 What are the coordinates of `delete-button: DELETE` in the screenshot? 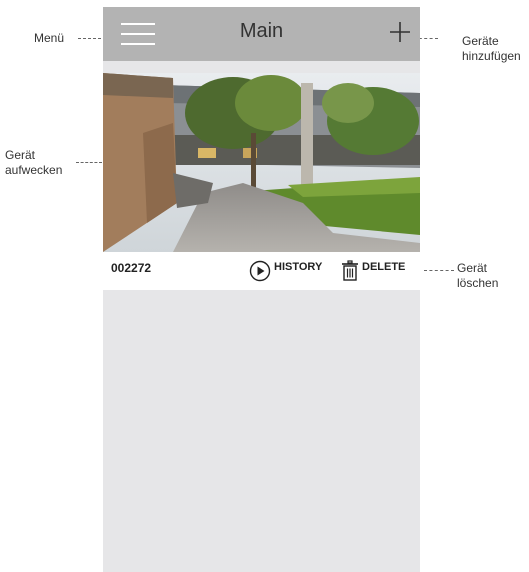 It's located at (373, 271).